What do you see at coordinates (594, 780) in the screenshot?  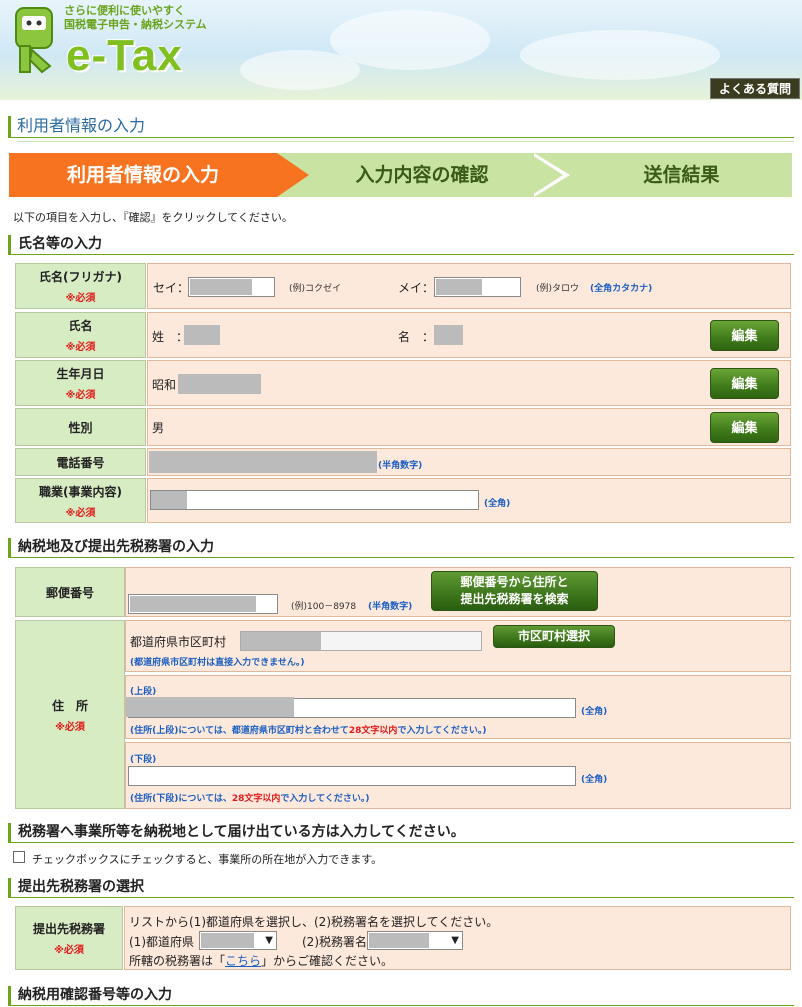 I see `address-lower-note: (全角)` at bounding box center [594, 780].